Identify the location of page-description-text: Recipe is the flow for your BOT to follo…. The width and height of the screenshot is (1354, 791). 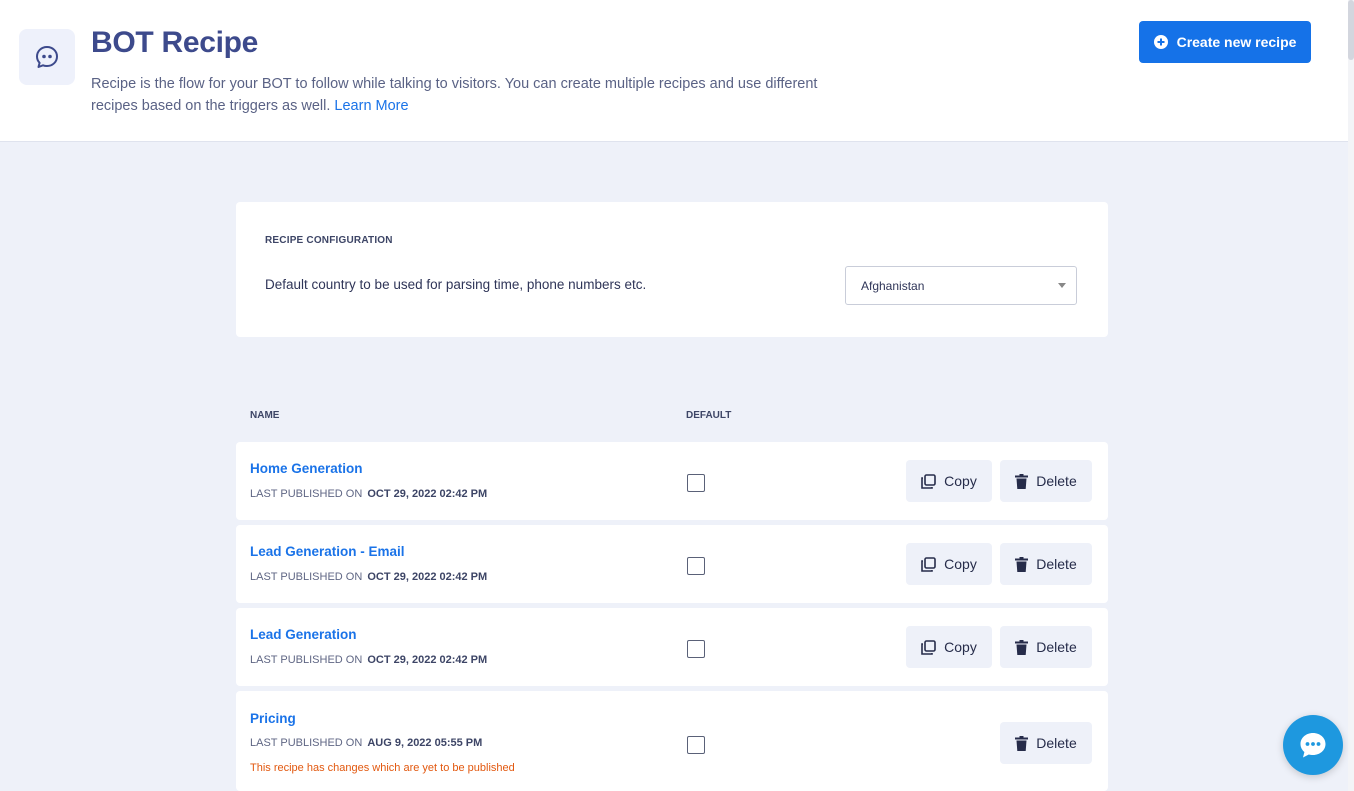
(454, 95).